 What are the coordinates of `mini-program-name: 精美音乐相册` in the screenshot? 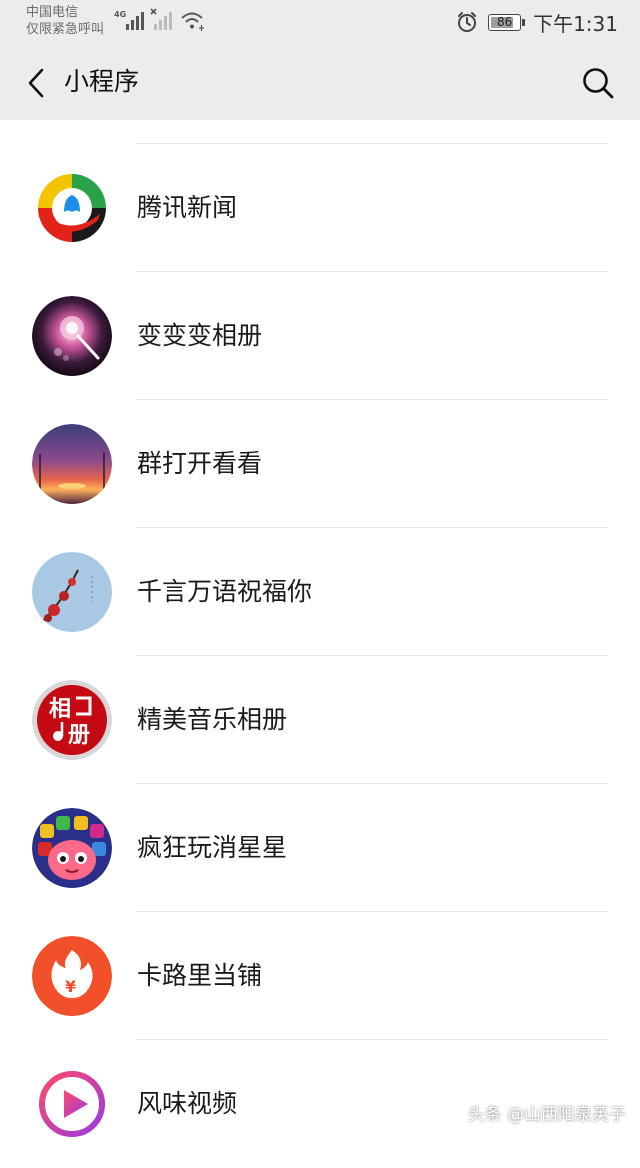 It's located at (212, 719).